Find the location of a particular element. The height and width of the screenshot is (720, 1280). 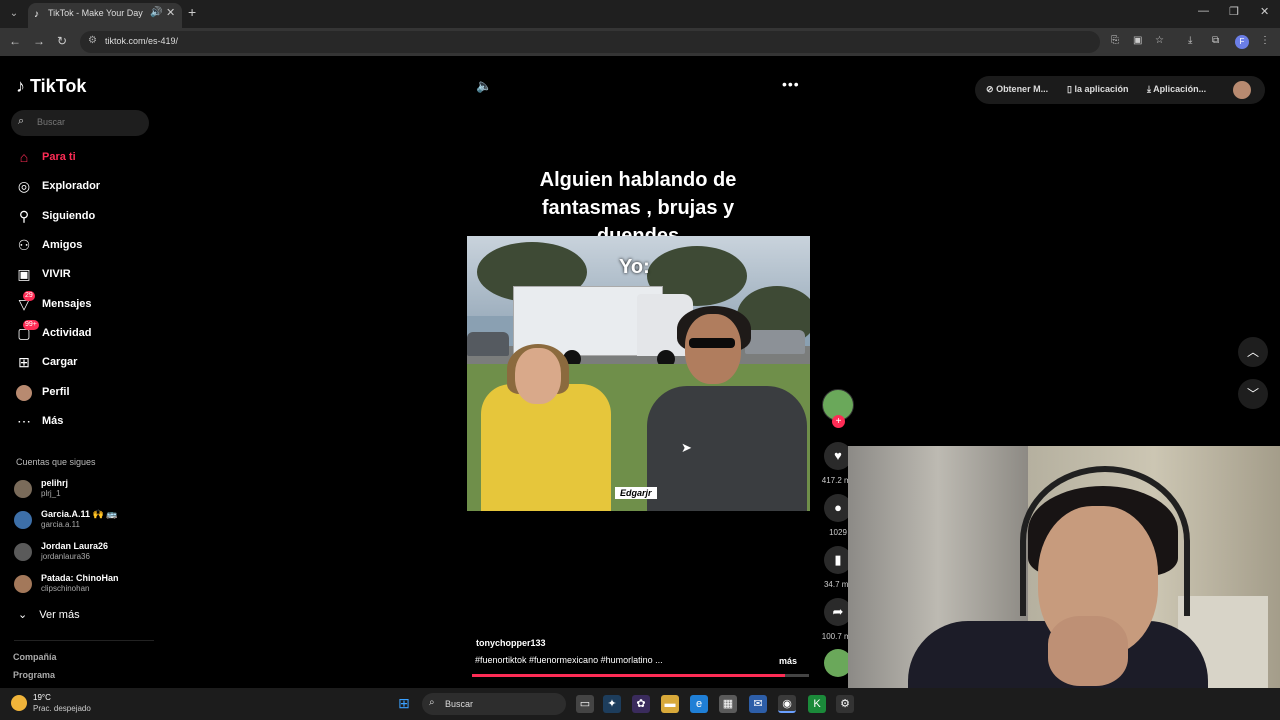

site-info-icon: ⚙ is located at coordinates (92, 40).